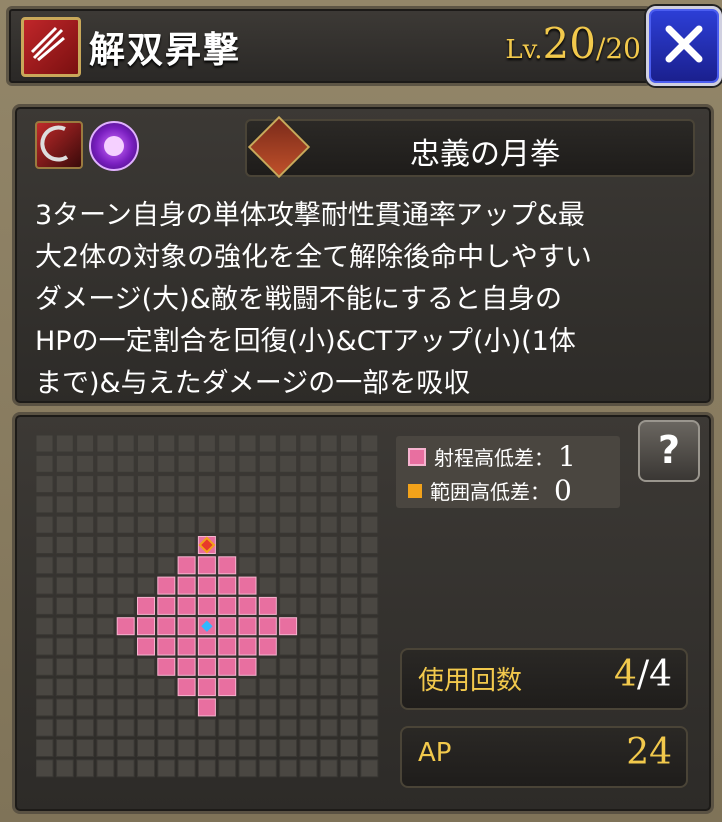 Image resolution: width=722 pixels, height=822 pixels. Describe the element at coordinates (684, 46) in the screenshot. I see `close-button` at that location.